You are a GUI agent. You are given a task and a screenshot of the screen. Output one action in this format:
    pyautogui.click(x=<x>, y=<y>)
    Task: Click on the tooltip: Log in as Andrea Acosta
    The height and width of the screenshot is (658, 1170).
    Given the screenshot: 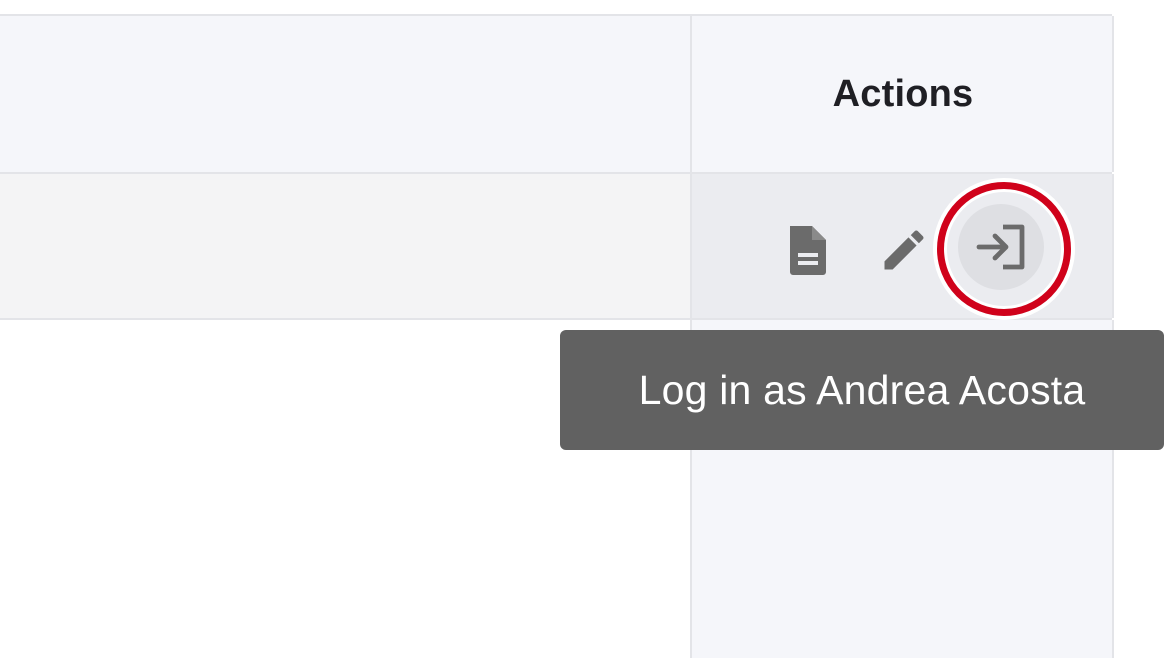 What is the action you would take?
    pyautogui.click(x=862, y=390)
    